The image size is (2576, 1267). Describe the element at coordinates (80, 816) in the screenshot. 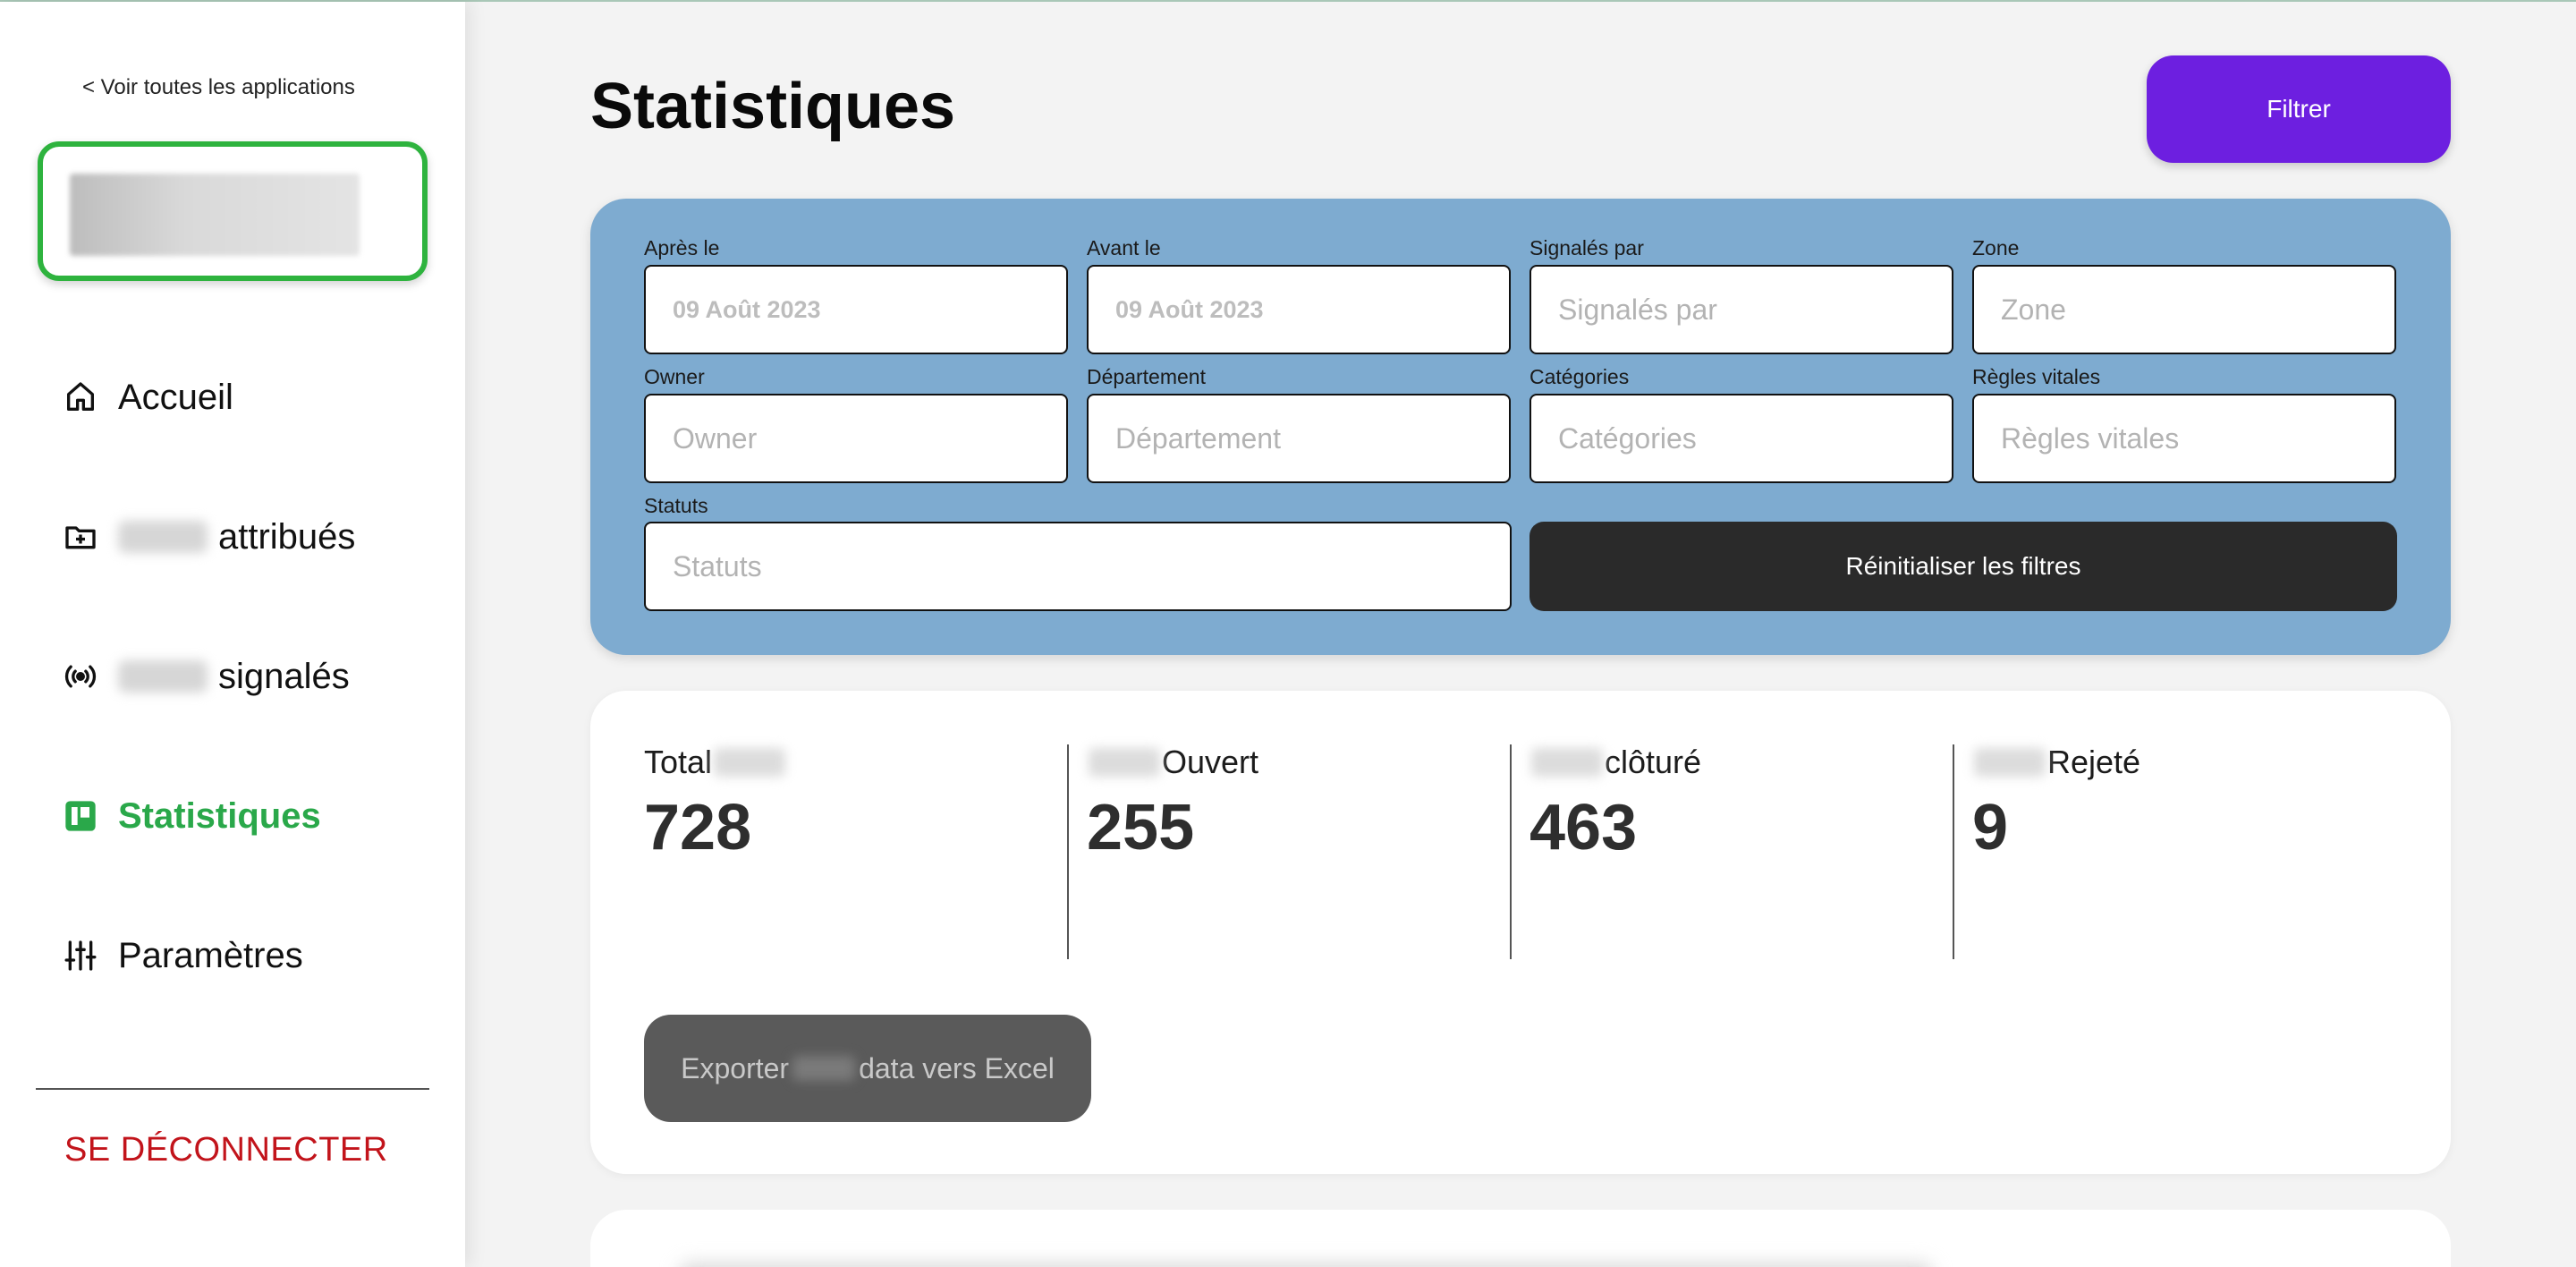

I see `board-icon` at that location.